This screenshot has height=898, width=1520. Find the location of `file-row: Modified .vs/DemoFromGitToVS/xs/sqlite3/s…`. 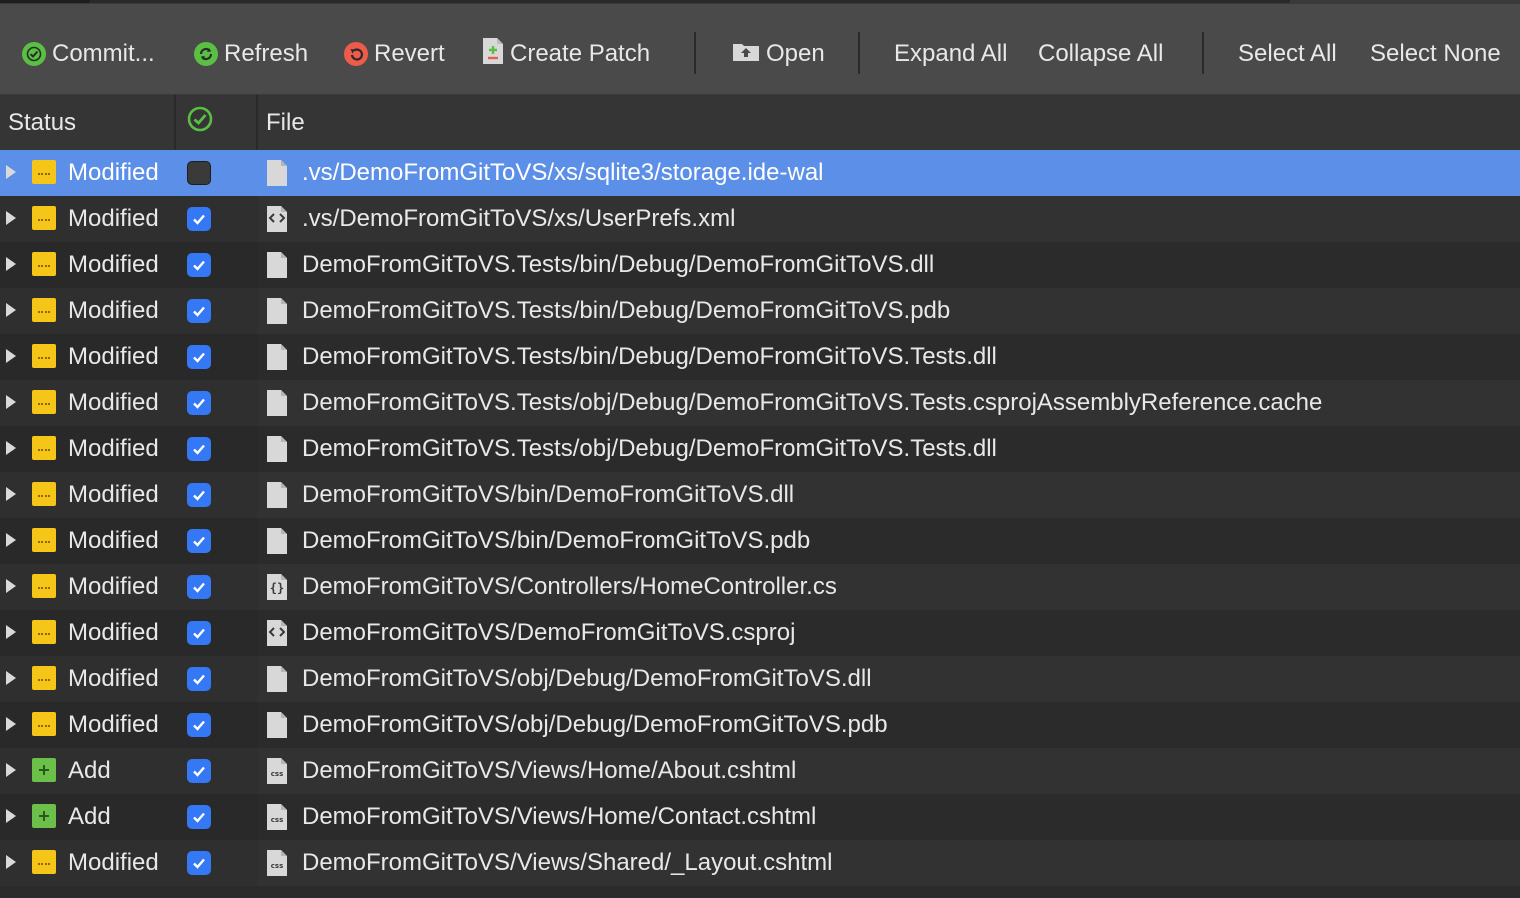

file-row: Modified .vs/DemoFromGitToVS/xs/sqlite3/s… is located at coordinates (760, 173).